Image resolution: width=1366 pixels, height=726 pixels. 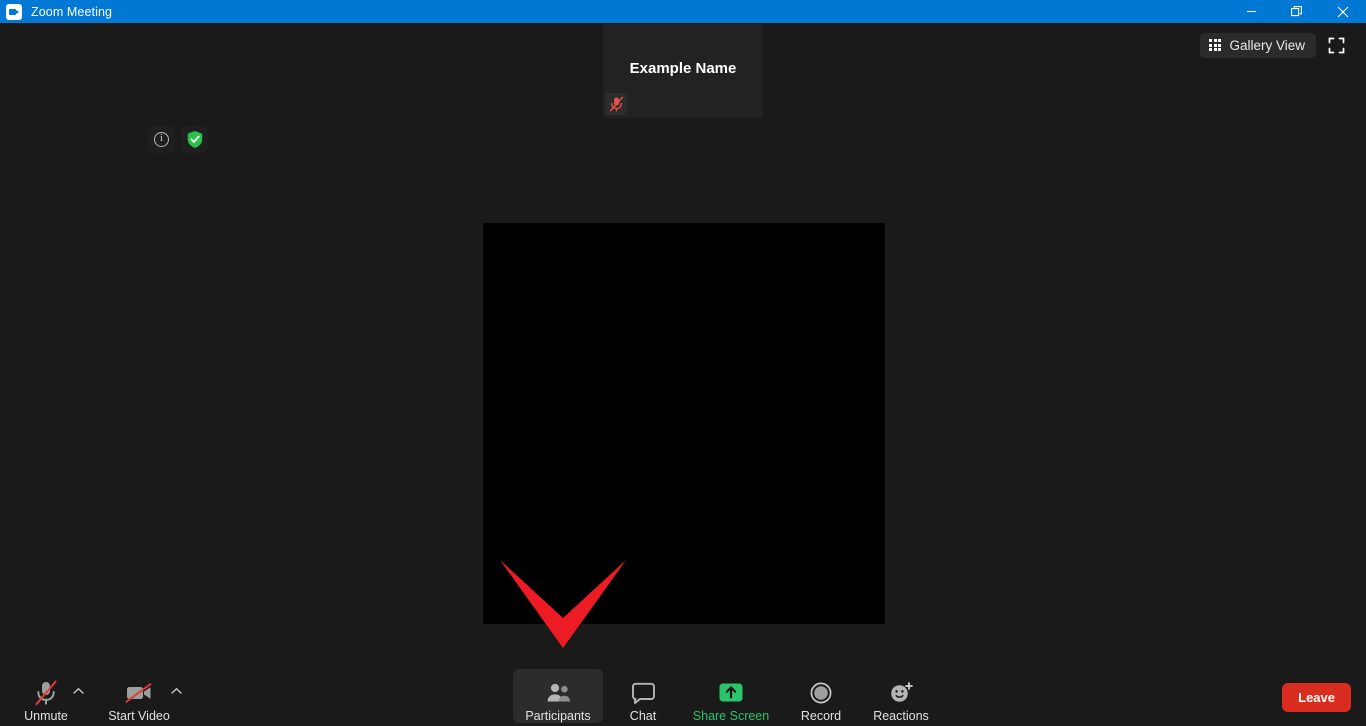 I want to click on participant-mic-status, so click(x=616, y=104).